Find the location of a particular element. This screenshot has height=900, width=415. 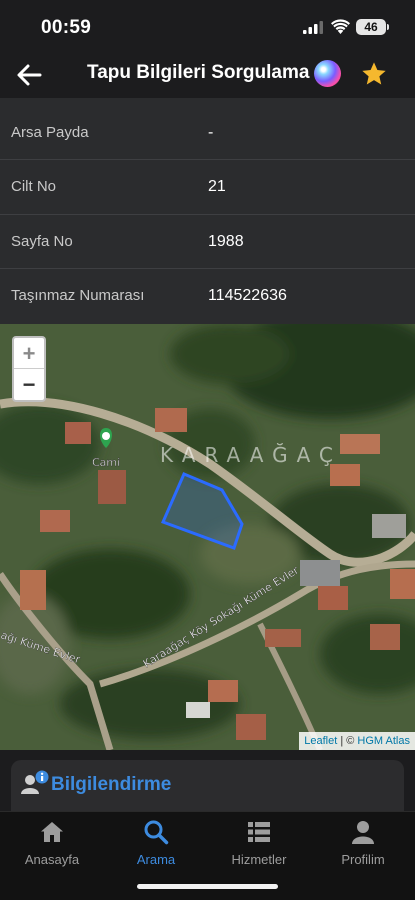

detail-row-sayfa-no: Sayfa No 1988 is located at coordinates (207, 242).